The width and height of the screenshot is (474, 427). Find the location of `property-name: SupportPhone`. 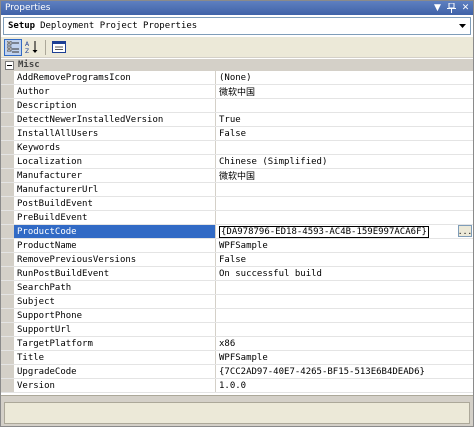

property-name: SupportPhone is located at coordinates (115, 315).